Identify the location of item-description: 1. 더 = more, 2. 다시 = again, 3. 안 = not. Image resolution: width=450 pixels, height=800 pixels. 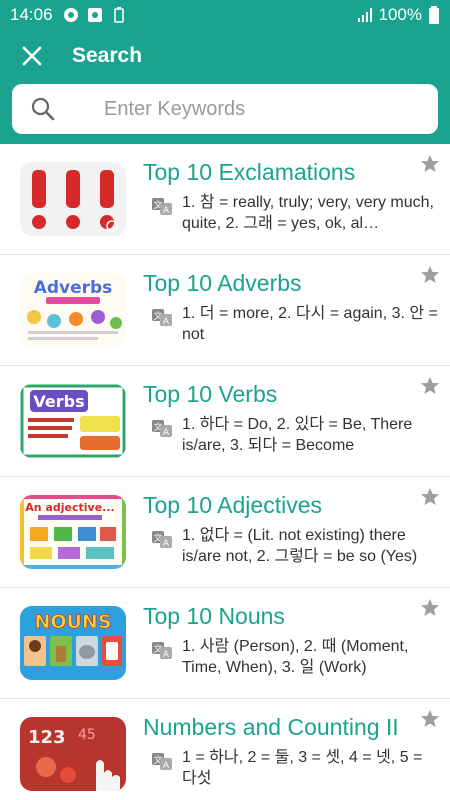
(310, 324).